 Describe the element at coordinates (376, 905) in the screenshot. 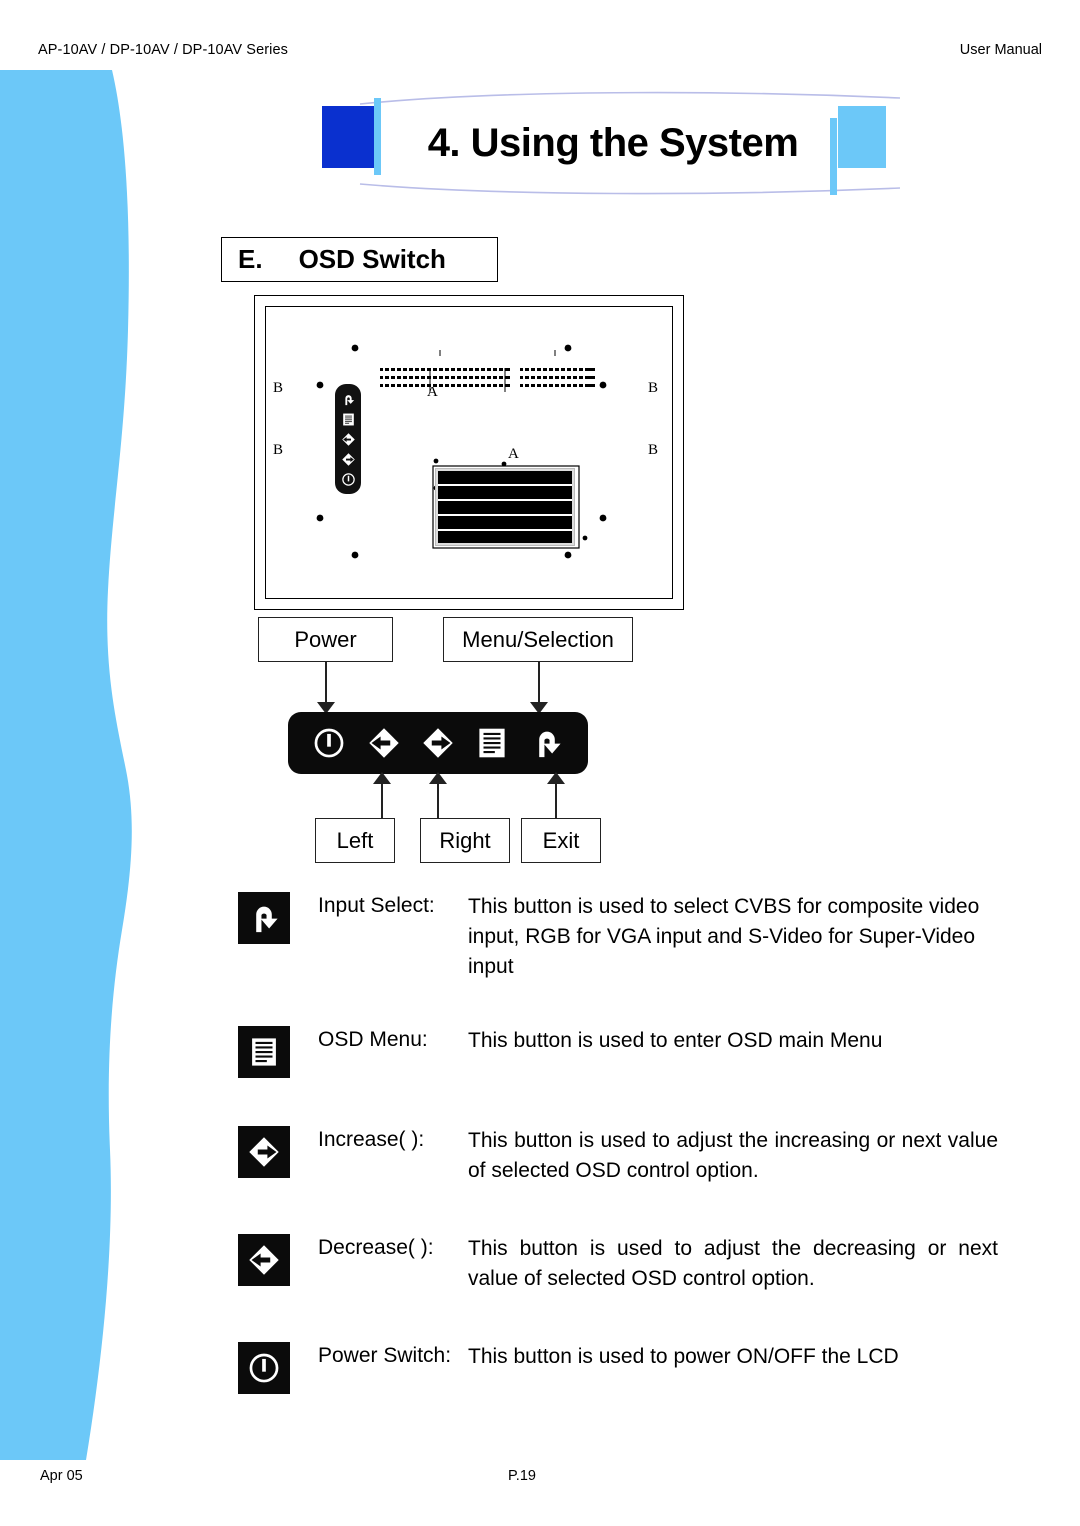

I see `description-term: Input Select:` at that location.